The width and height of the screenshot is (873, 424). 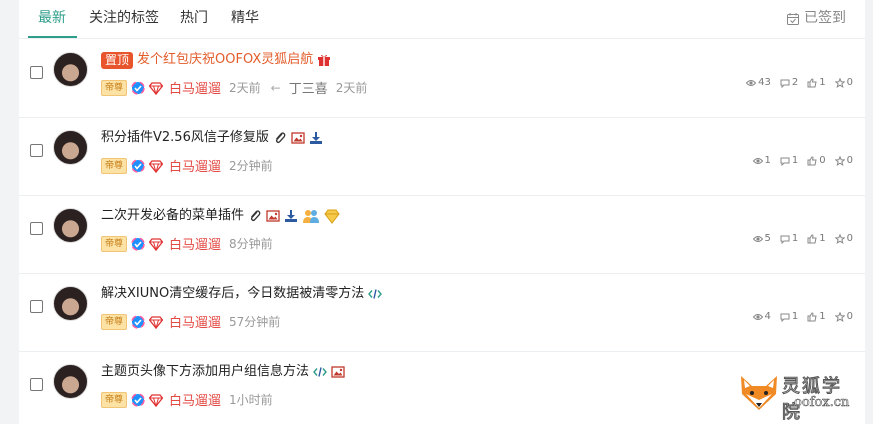 What do you see at coordinates (225, 60) in the screenshot?
I see `thread-title-link: 发个红包庆祝OOFOX灵狐启航` at bounding box center [225, 60].